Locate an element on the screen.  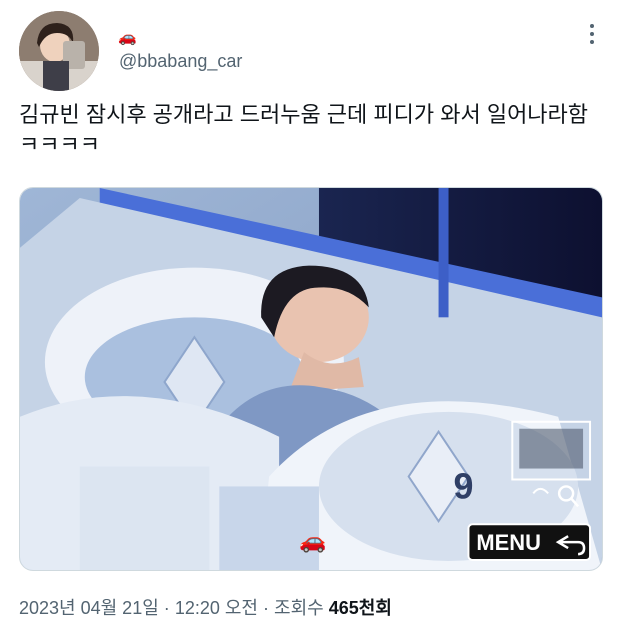
user-handle: @bbabang_car is located at coordinates (180, 61).